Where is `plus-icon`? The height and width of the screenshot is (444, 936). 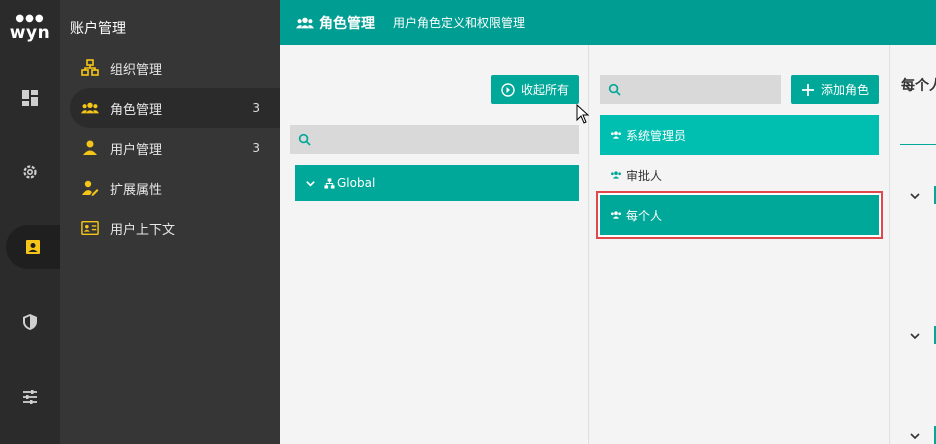
plus-icon is located at coordinates (807, 89).